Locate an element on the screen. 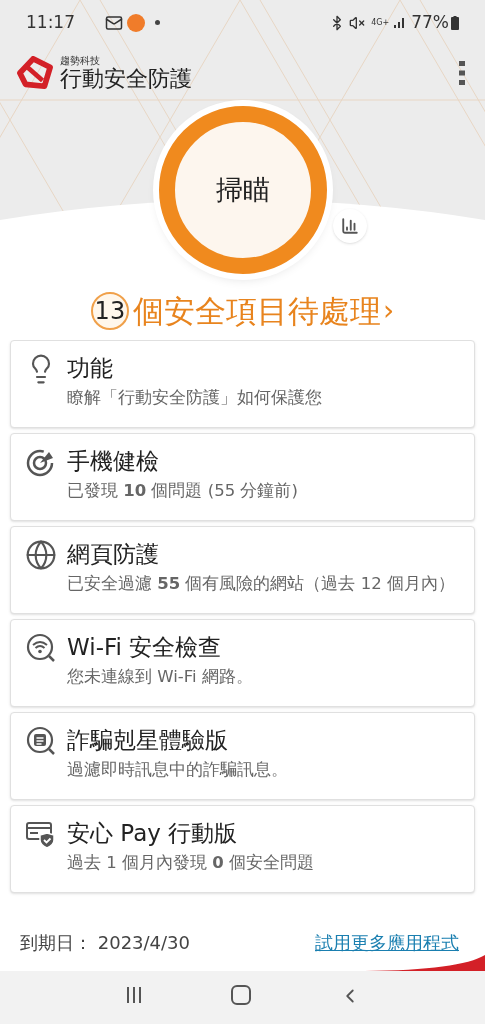 Image resolution: width=485 pixels, height=1024 pixels. try-more-apps-link: 試用更多應用程式 is located at coordinates (387, 942).